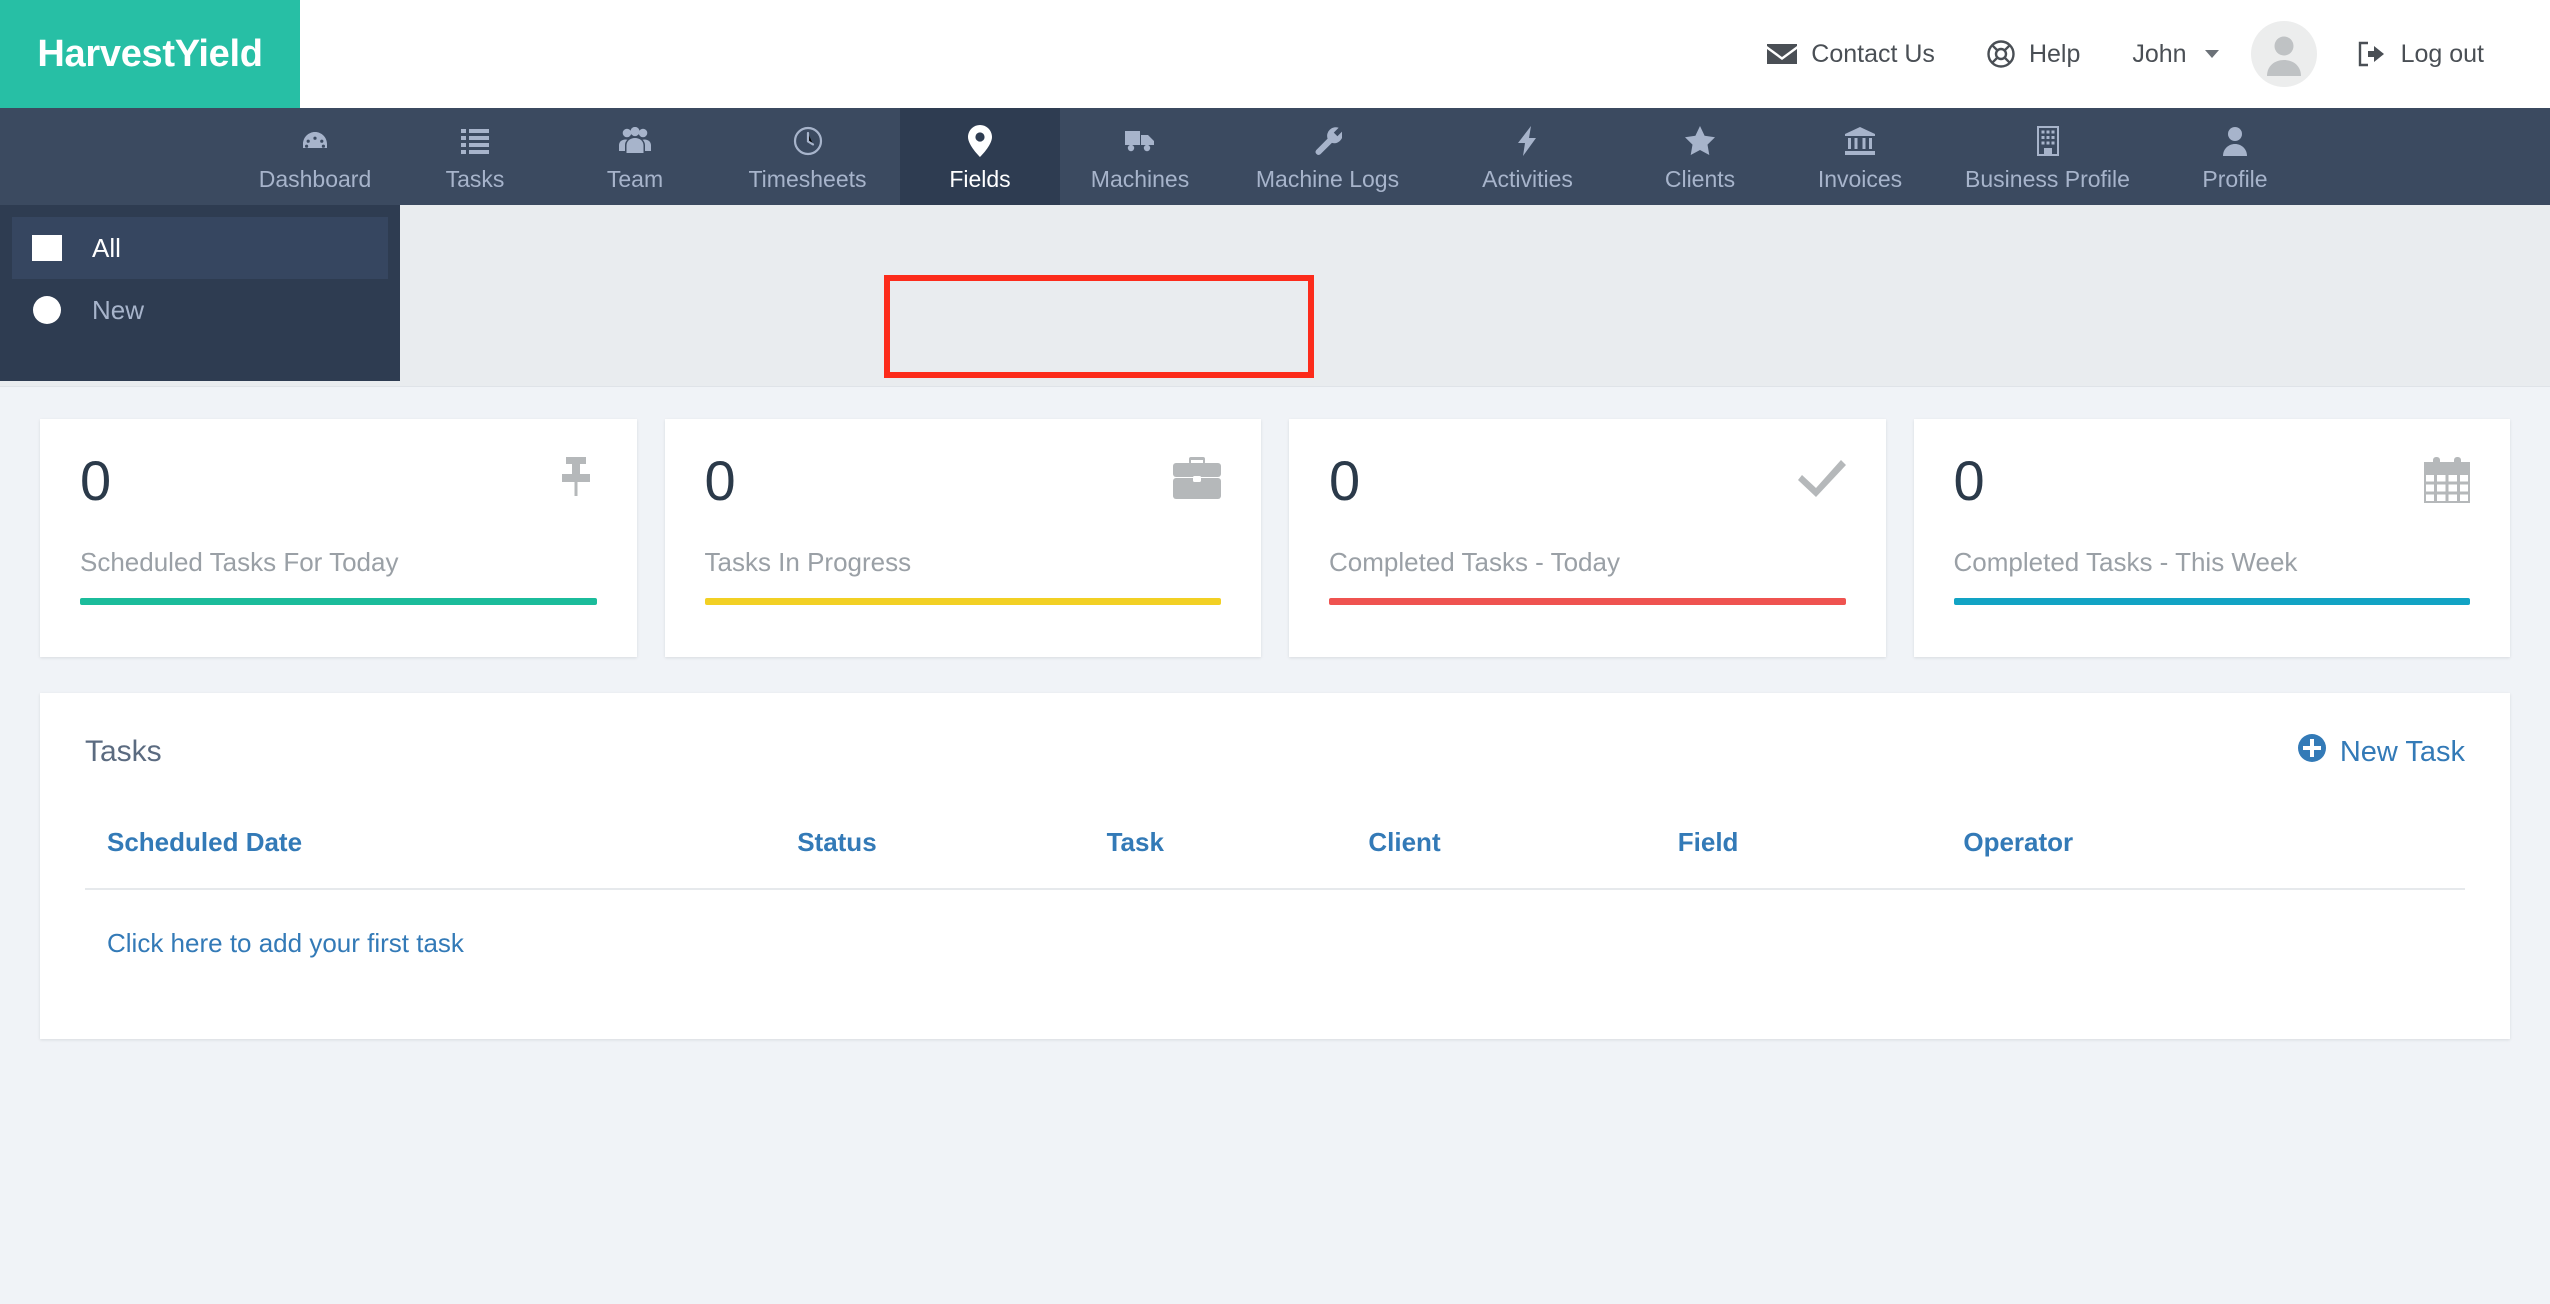  What do you see at coordinates (1501, 858) in the screenshot?
I see `column-header-client: Client` at bounding box center [1501, 858].